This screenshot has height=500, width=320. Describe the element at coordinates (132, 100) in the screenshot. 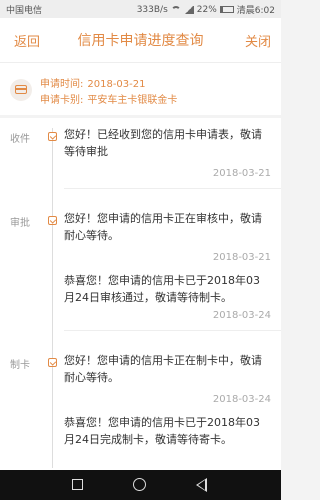

I see `card-type-value: 平安车主卡银联金卡` at that location.